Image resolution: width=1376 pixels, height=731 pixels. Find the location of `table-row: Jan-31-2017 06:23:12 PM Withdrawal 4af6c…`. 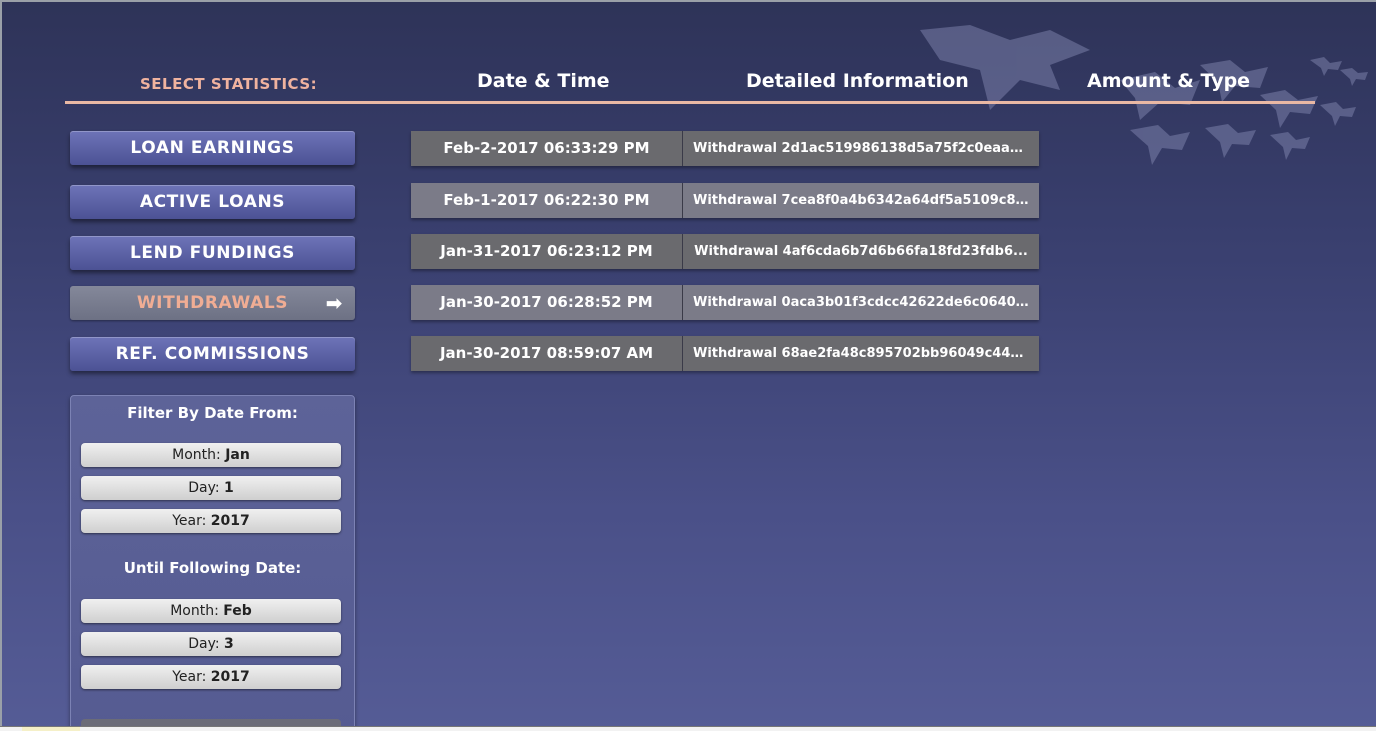

table-row: Jan-31-2017 06:23:12 PM Withdrawal 4af6c… is located at coordinates (725, 251).